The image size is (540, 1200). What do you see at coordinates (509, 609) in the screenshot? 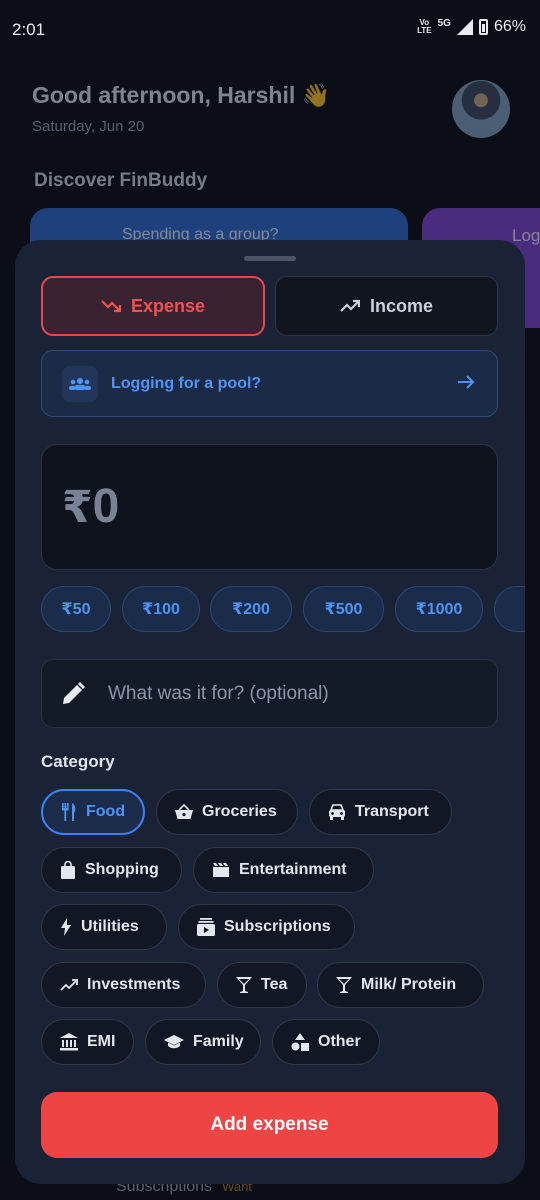
I see `quick-amount-chip-overflow` at bounding box center [509, 609].